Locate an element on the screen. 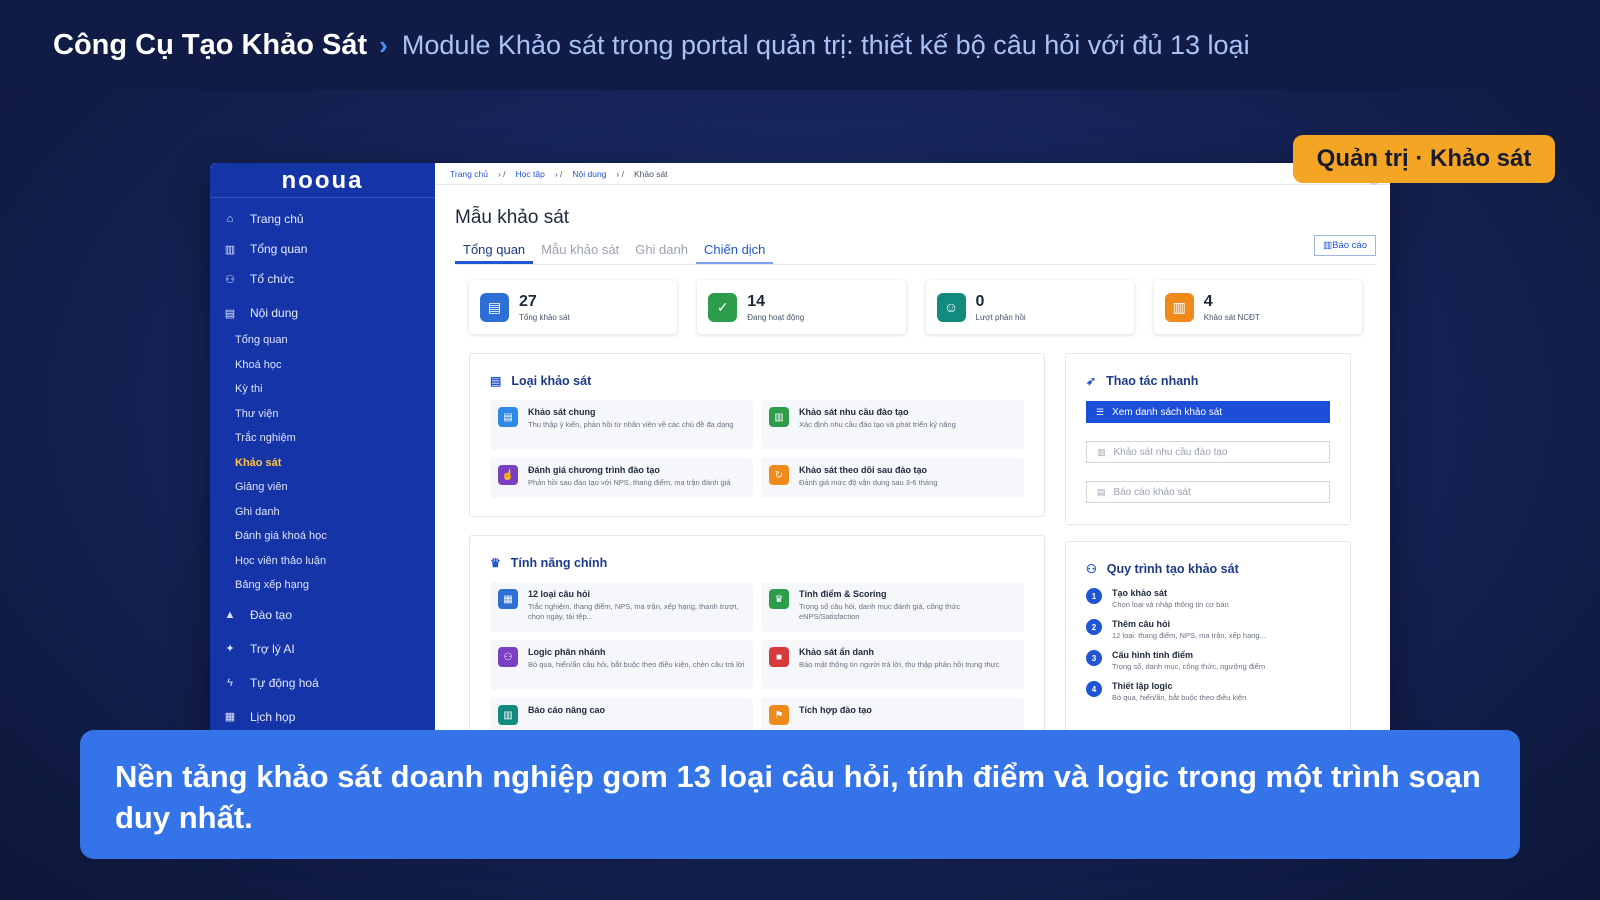  page-title: Mẫu khảo sát is located at coordinates (512, 217).